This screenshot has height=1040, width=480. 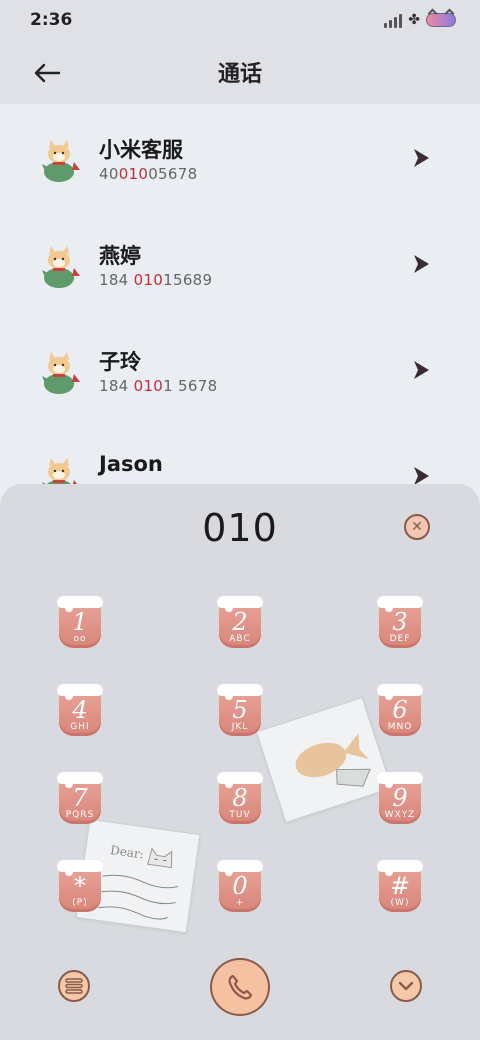 I want to click on key-8: 8 TUV, so click(x=240, y=798).